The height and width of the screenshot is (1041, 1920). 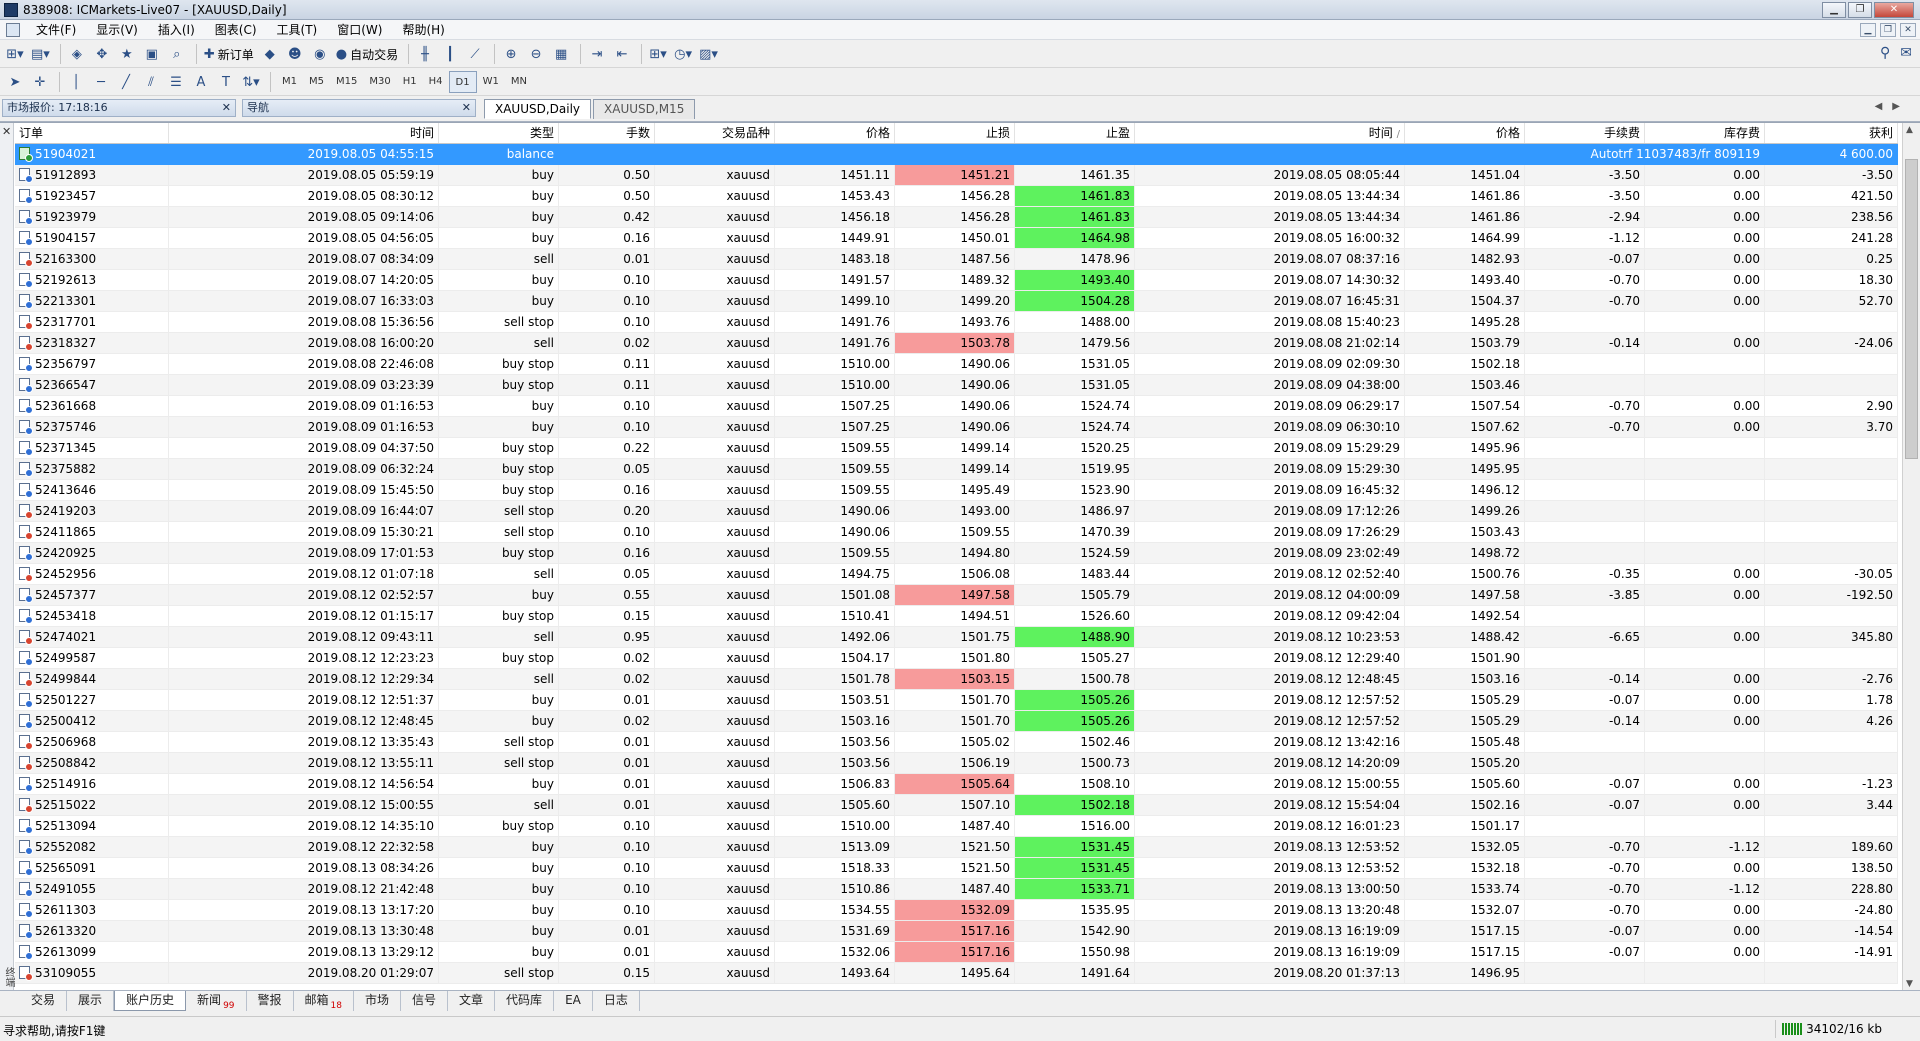 I want to click on col-type: 类型, so click(x=499, y=133).